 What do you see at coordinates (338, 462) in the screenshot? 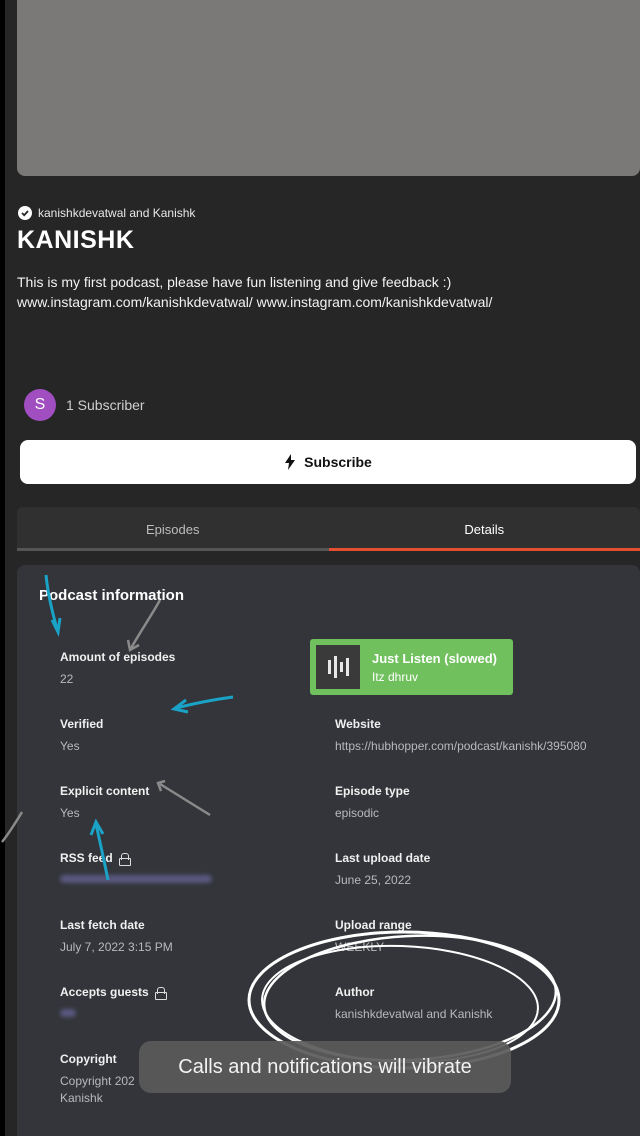
I see `subscribe-label: Subscribe` at bounding box center [338, 462].